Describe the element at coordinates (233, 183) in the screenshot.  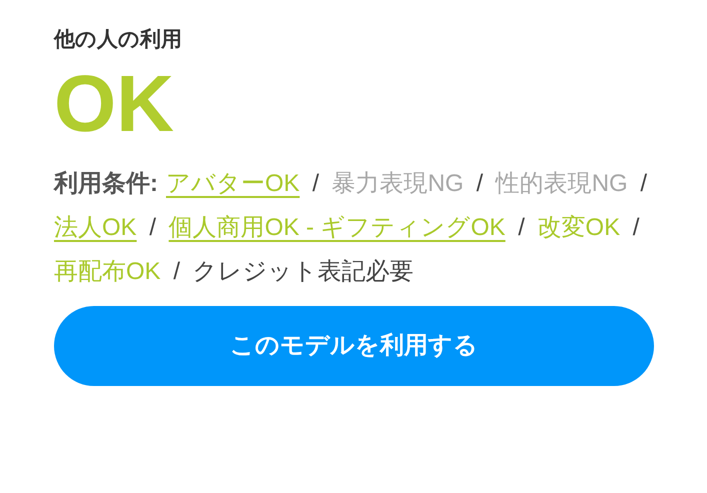
I see `condition-link: アバターOK` at that location.